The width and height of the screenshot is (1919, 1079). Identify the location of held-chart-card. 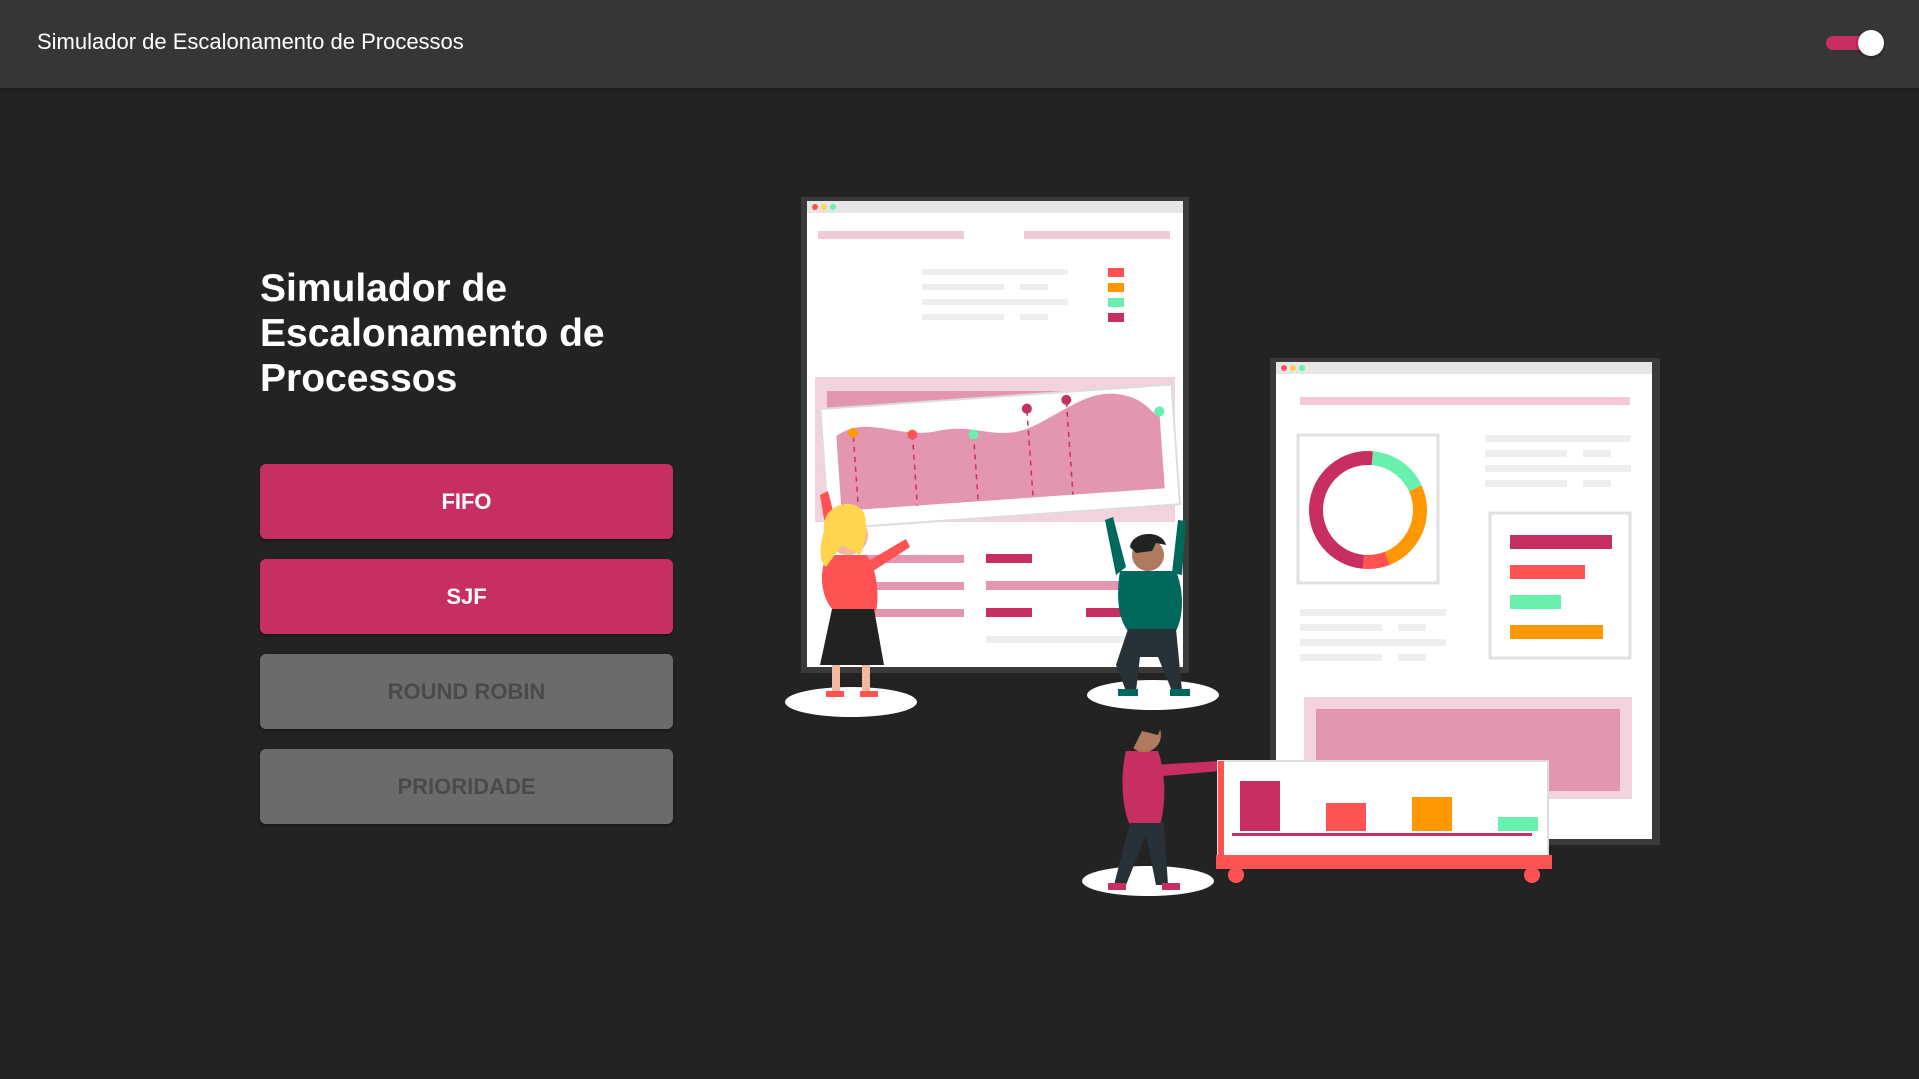
(1000, 456).